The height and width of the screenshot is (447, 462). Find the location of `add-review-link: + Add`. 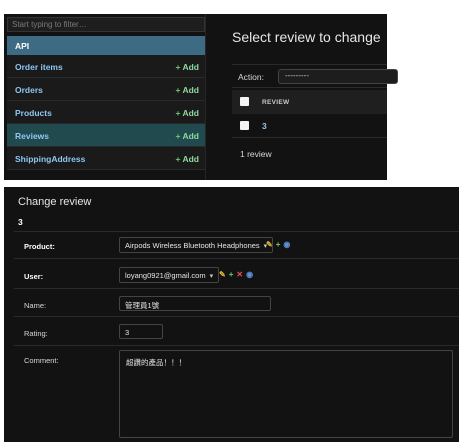

add-review-link: + Add is located at coordinates (187, 136).